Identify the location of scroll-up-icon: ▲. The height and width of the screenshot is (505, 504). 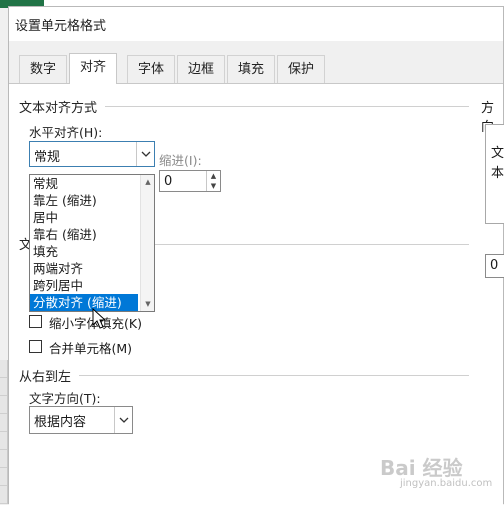
(148, 182).